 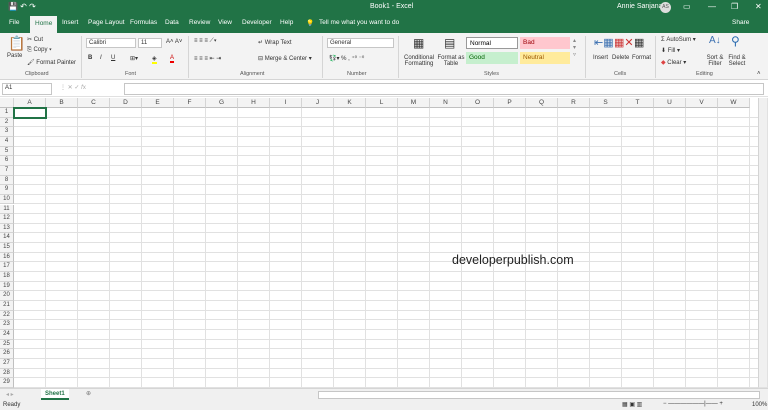 What do you see at coordinates (670, 103) in the screenshot?
I see `column-header: U` at bounding box center [670, 103].